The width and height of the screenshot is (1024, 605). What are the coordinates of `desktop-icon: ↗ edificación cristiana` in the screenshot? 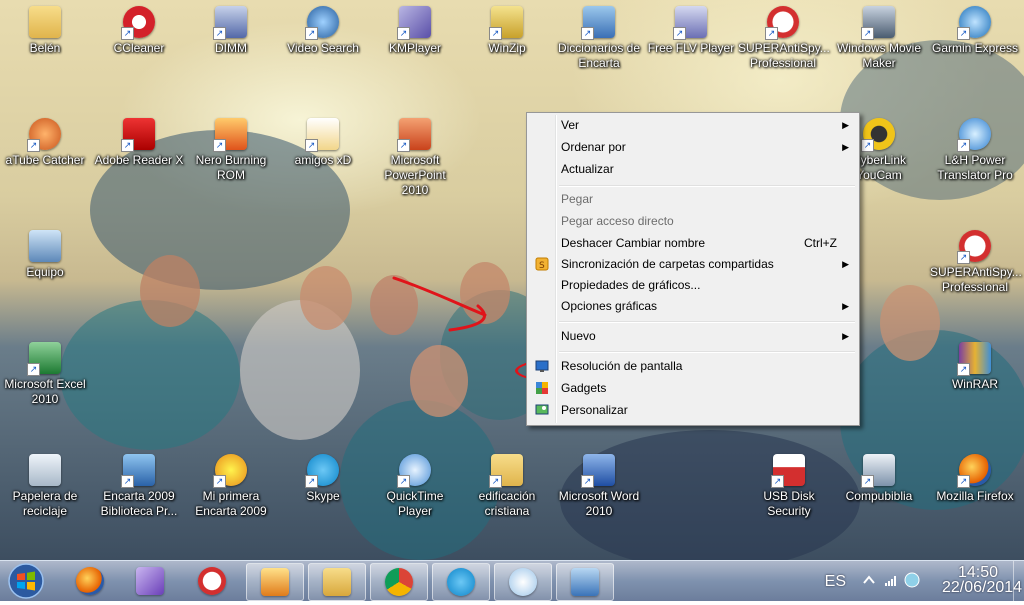 It's located at (507, 486).